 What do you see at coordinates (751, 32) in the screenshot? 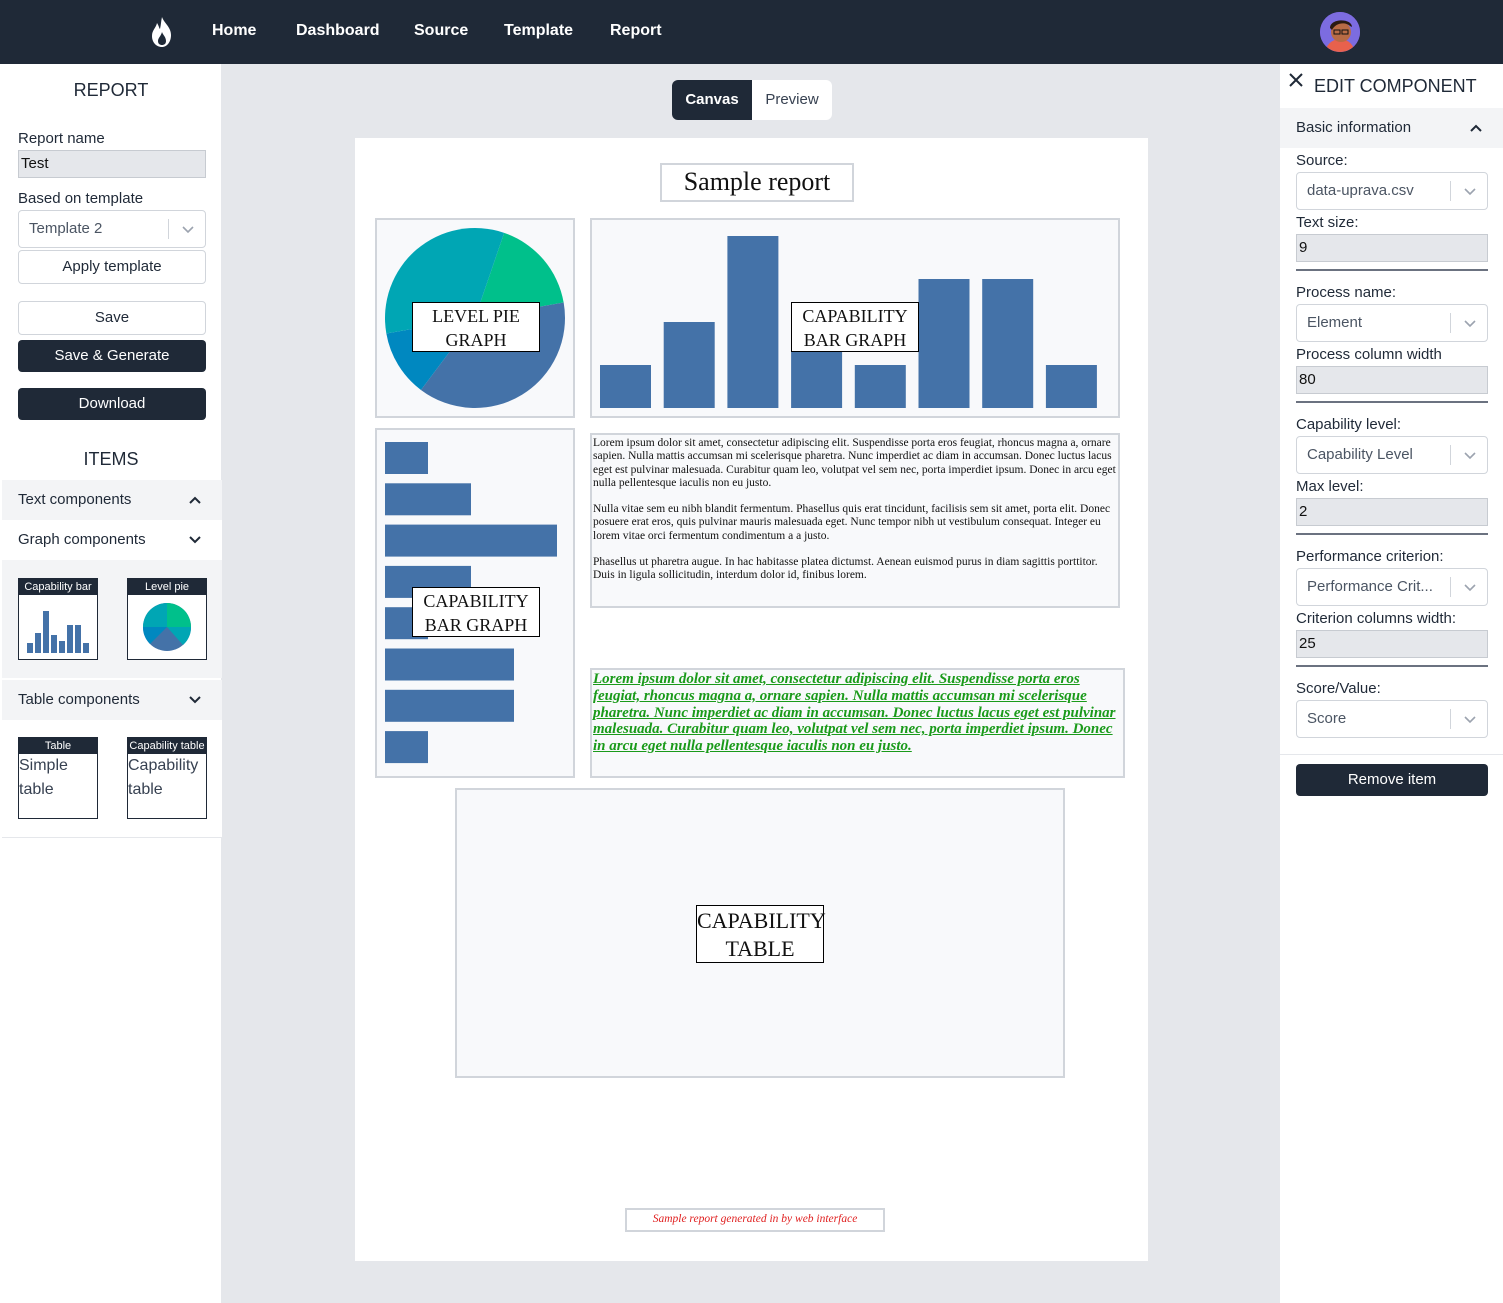
I see `top-nav: Home Dashboard Source Template Report` at bounding box center [751, 32].